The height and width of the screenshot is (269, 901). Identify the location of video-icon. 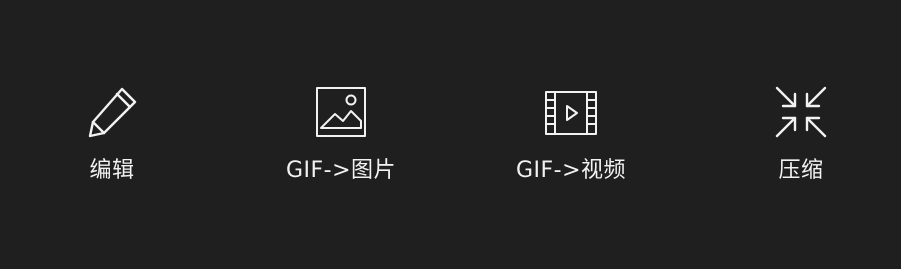
(571, 112).